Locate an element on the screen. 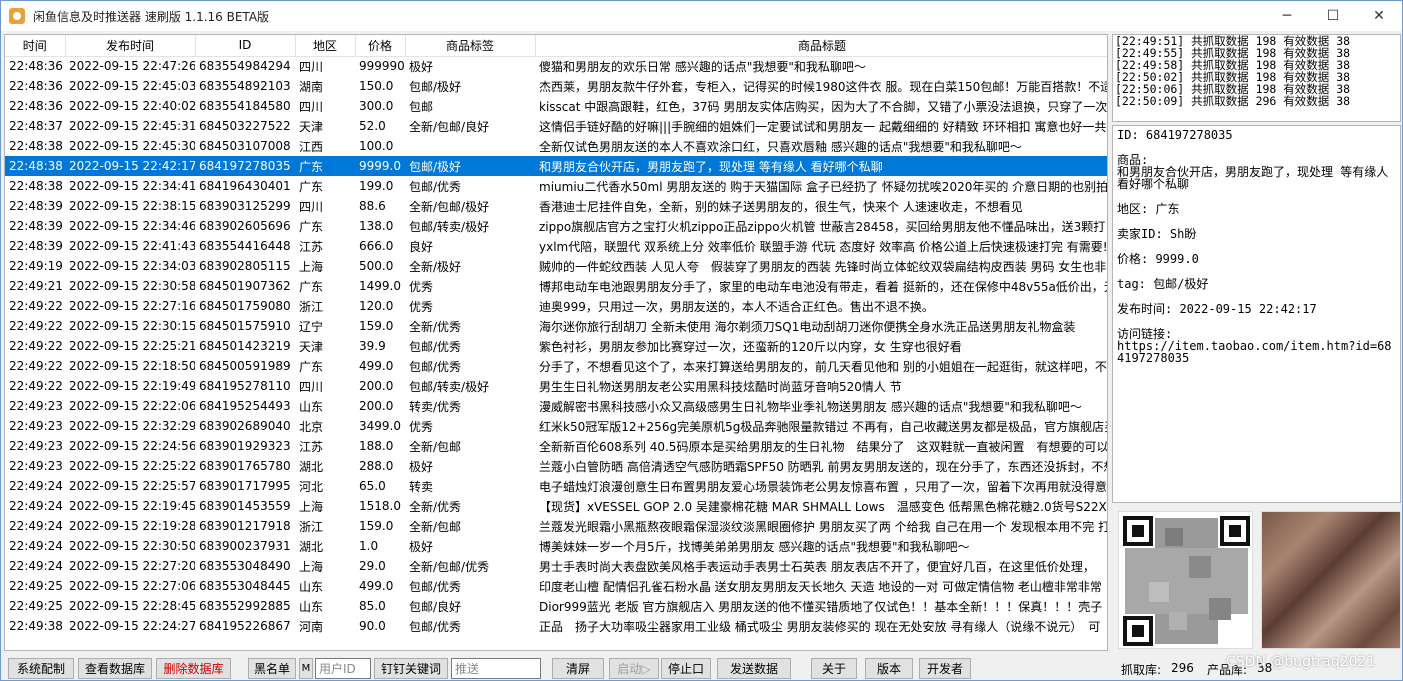 This screenshot has width=1403, height=681. column-header-time: 时间 is located at coordinates (35, 46).